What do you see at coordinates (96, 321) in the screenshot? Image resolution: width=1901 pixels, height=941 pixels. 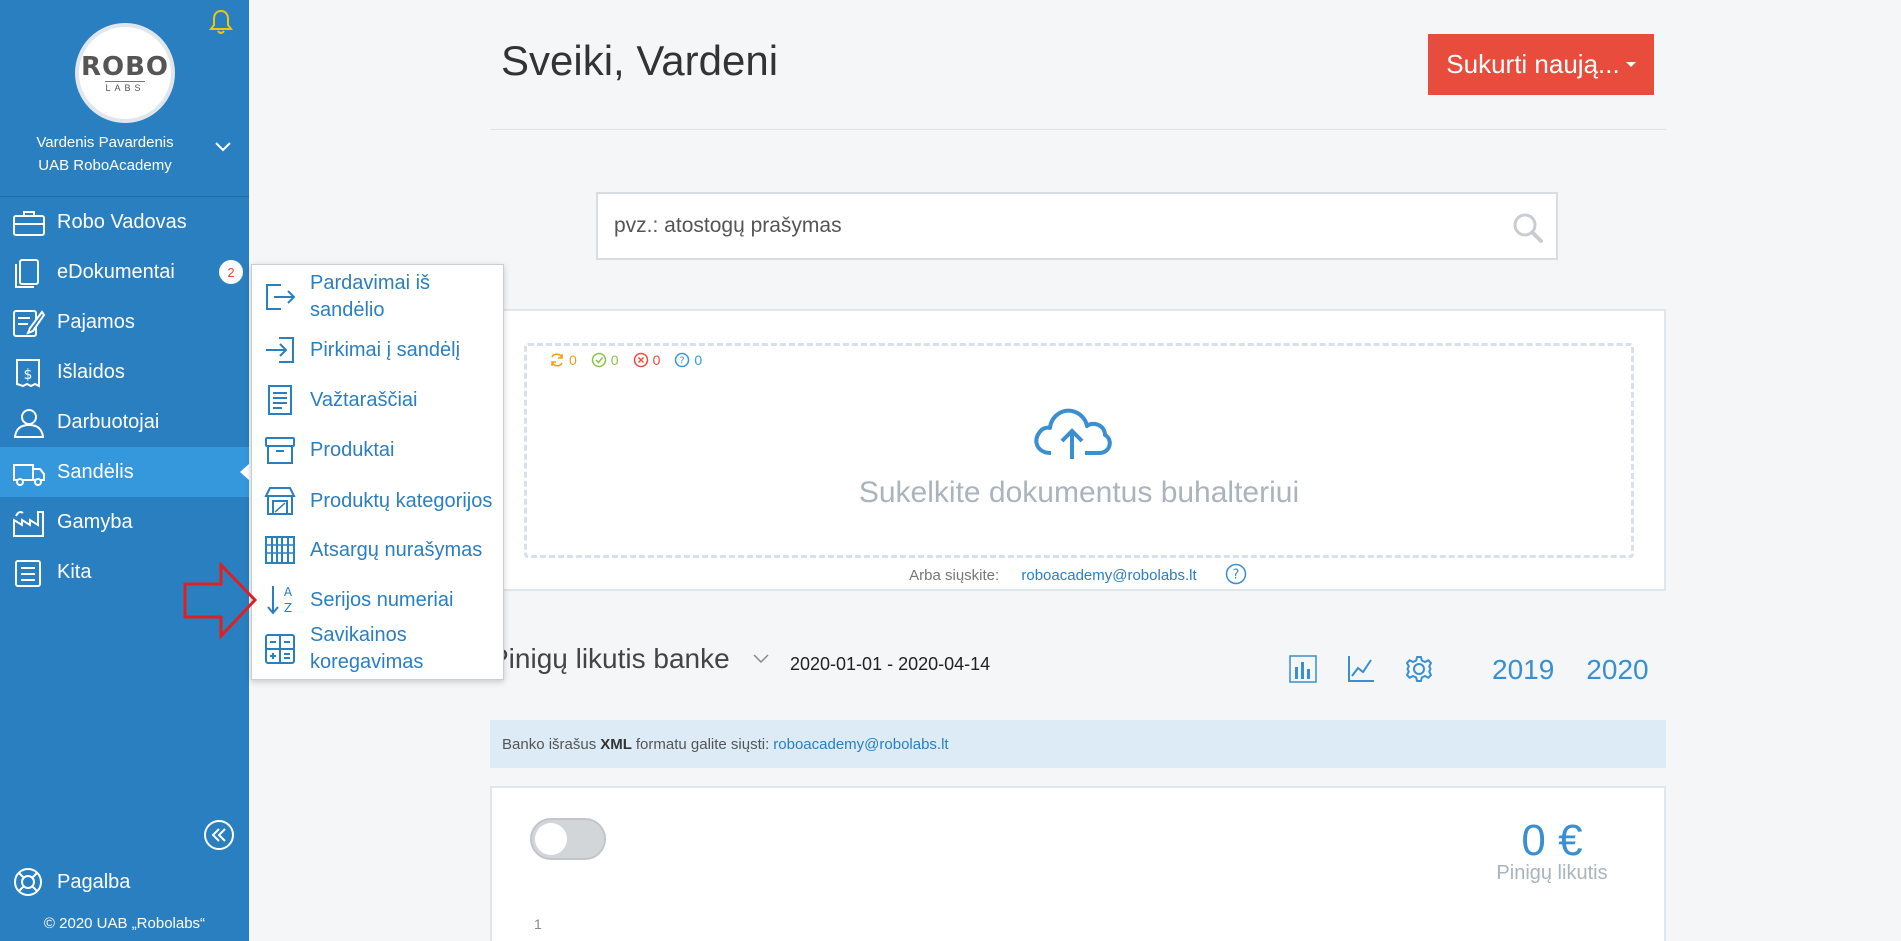 I see `sidebar-item-label: Pajamos` at bounding box center [96, 321].